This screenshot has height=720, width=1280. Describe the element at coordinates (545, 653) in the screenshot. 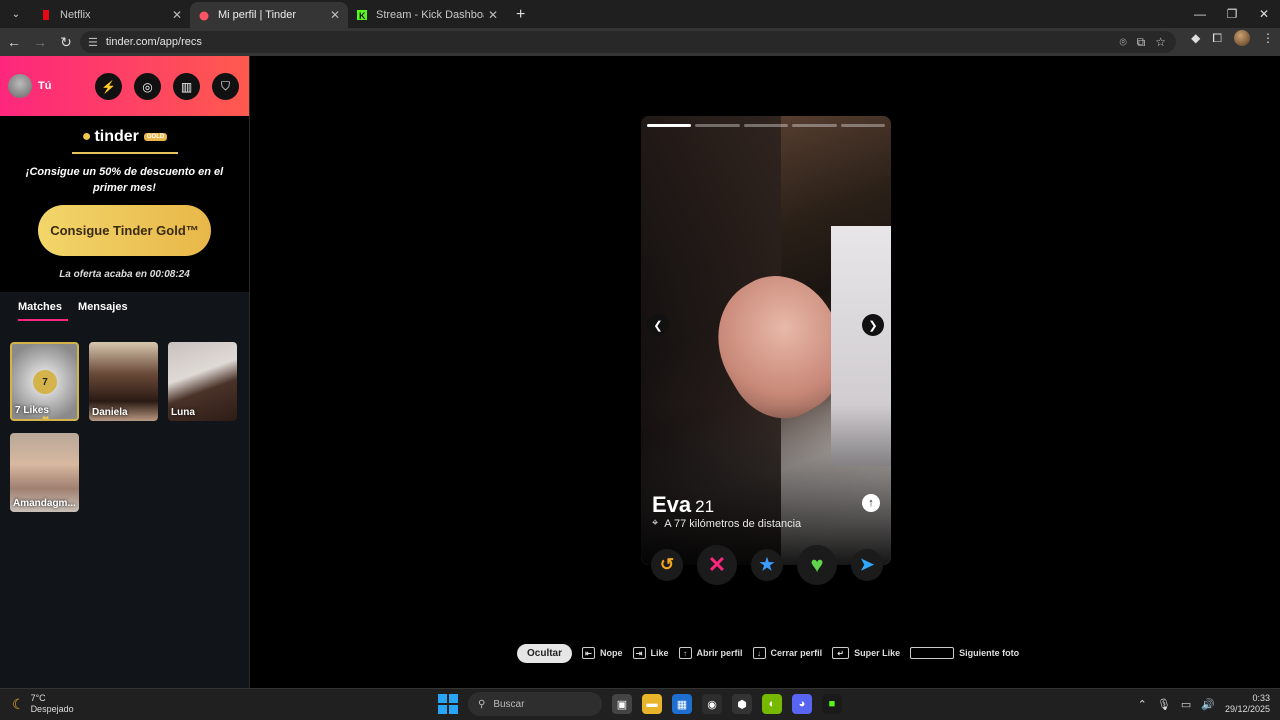

I see `hide-shortcuts-button: Ocultar` at that location.